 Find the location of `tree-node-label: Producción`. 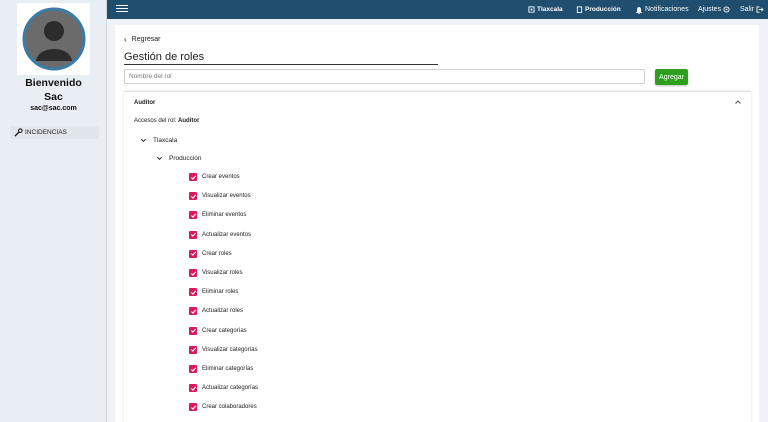

tree-node-label: Producción is located at coordinates (185, 158).